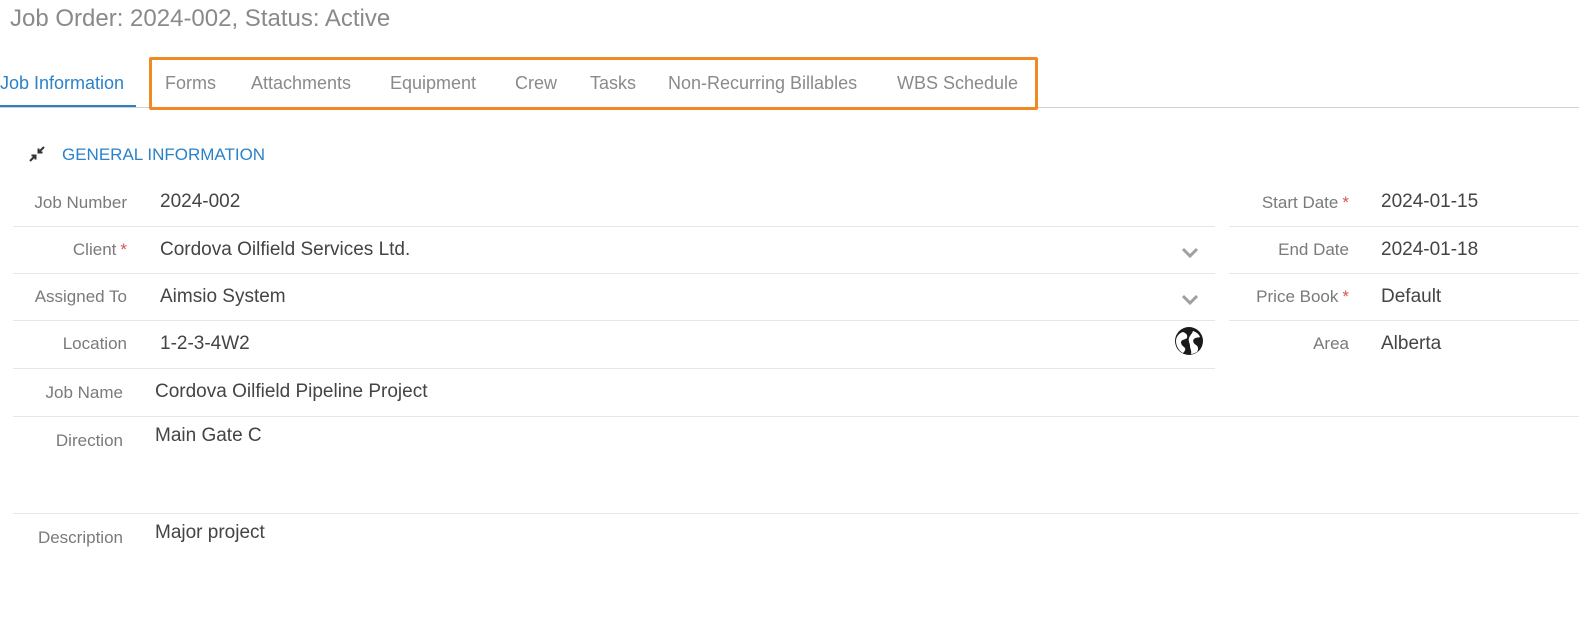 This screenshot has height=625, width=1579. What do you see at coordinates (433, 83) in the screenshot?
I see `tab-equipment: Equipment` at bounding box center [433, 83].